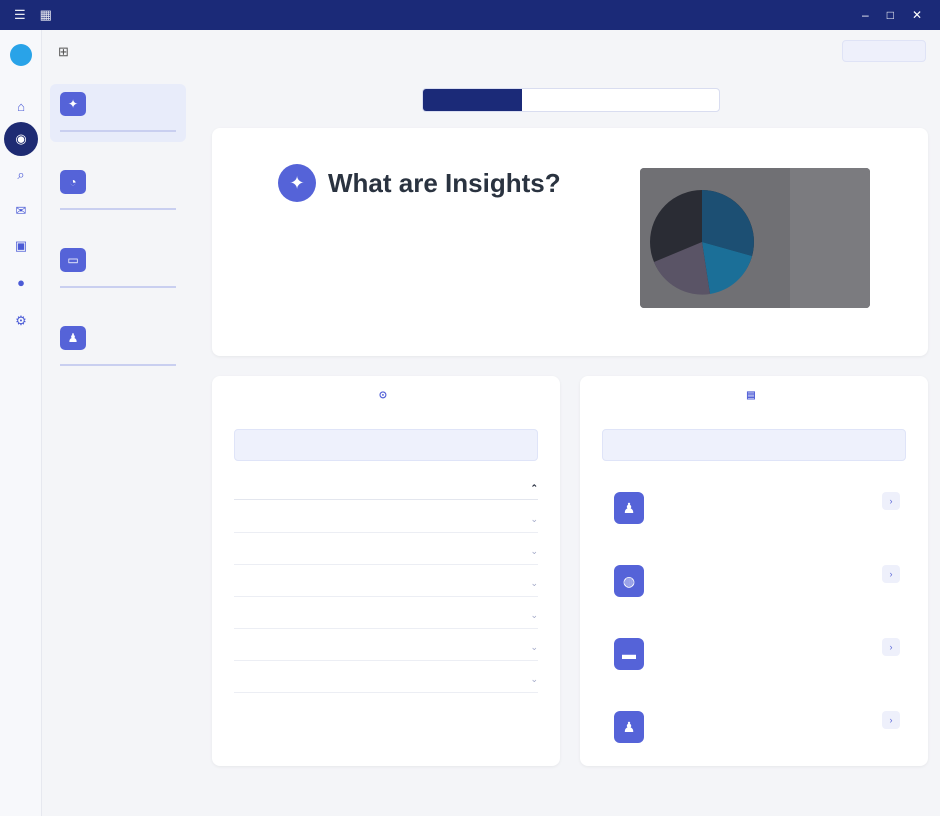 This screenshot has height=816, width=940. I want to click on left-rail: ⌂ ◉ ⌕ ✉ ▣ ● ⚙, so click(21, 423).